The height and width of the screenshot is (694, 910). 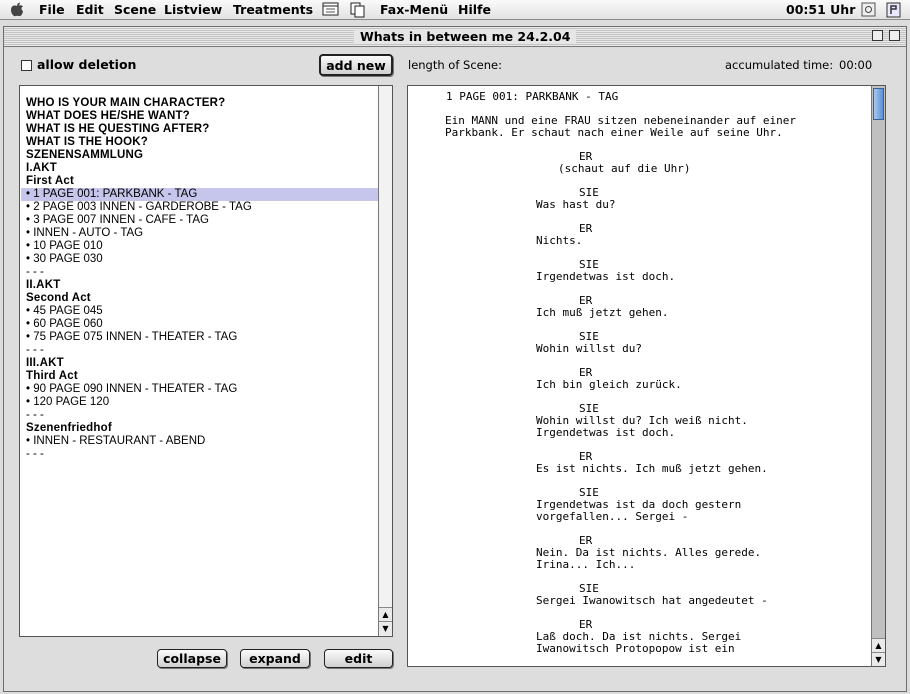 What do you see at coordinates (202, 155) in the screenshot?
I see `list-heading: SZENENSAMMLUNG` at bounding box center [202, 155].